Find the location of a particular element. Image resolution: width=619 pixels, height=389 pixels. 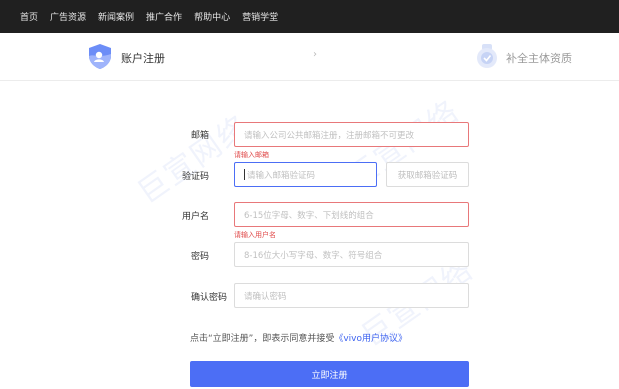

step-account-registration: 账户注册 is located at coordinates (125, 58).